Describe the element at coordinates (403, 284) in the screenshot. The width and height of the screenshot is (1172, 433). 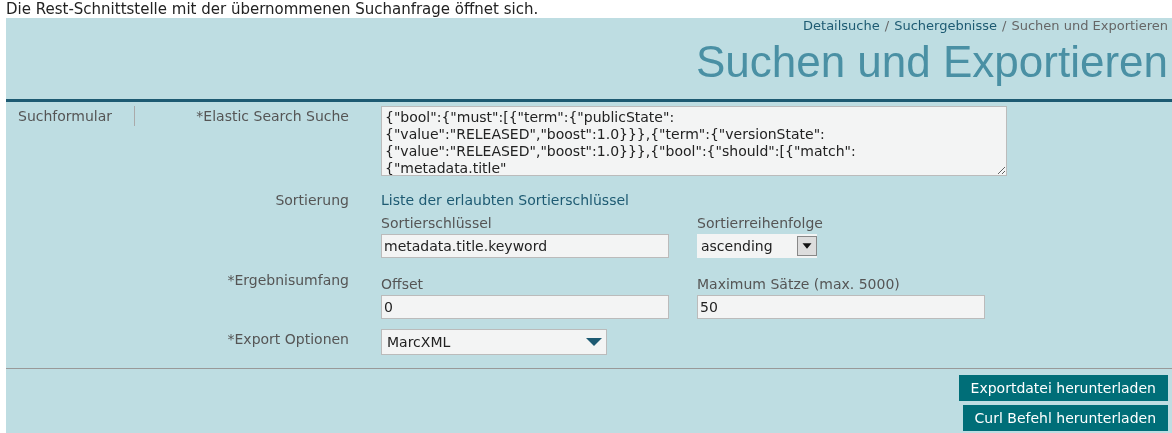
I see `field-label: Offset` at that location.